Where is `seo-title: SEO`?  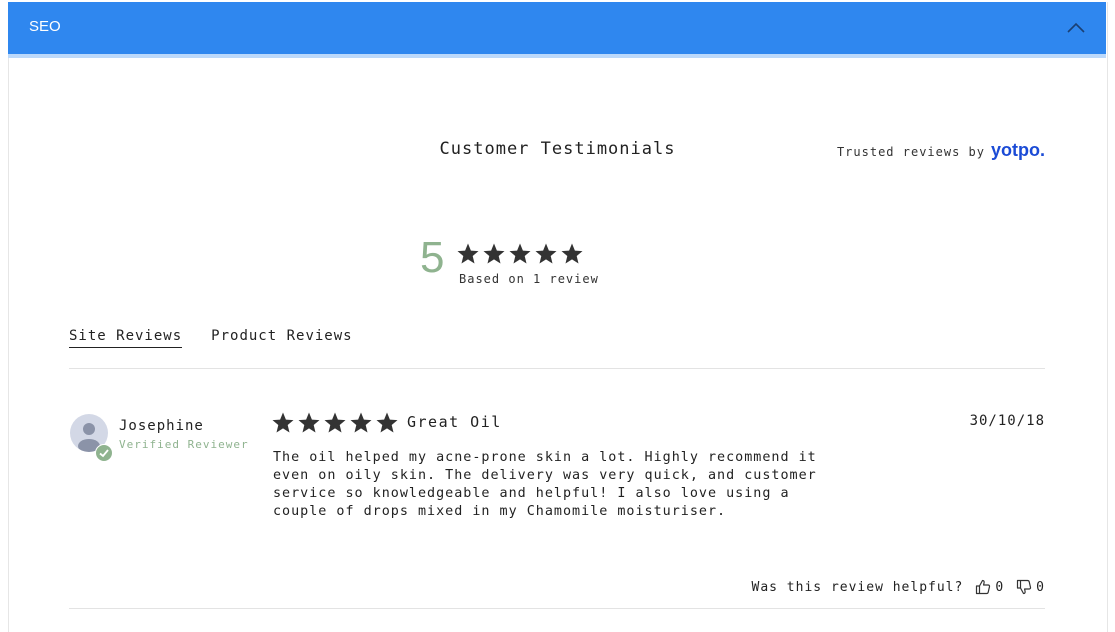
seo-title: SEO is located at coordinates (45, 26).